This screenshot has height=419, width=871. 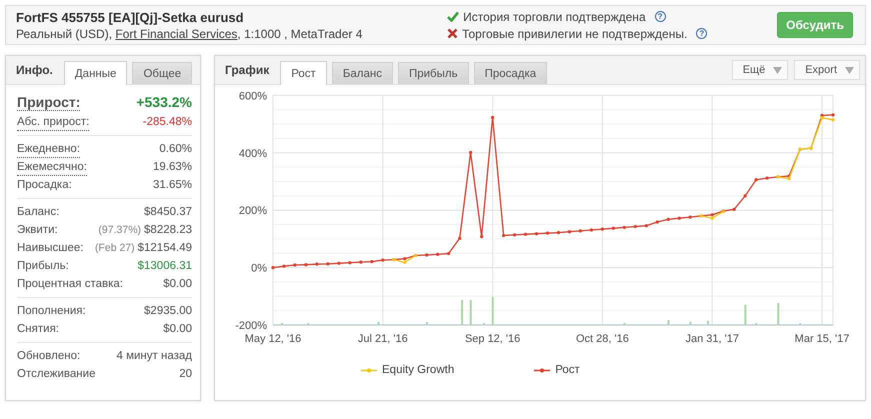 I want to click on tab: Прибыль, so click(x=433, y=73).